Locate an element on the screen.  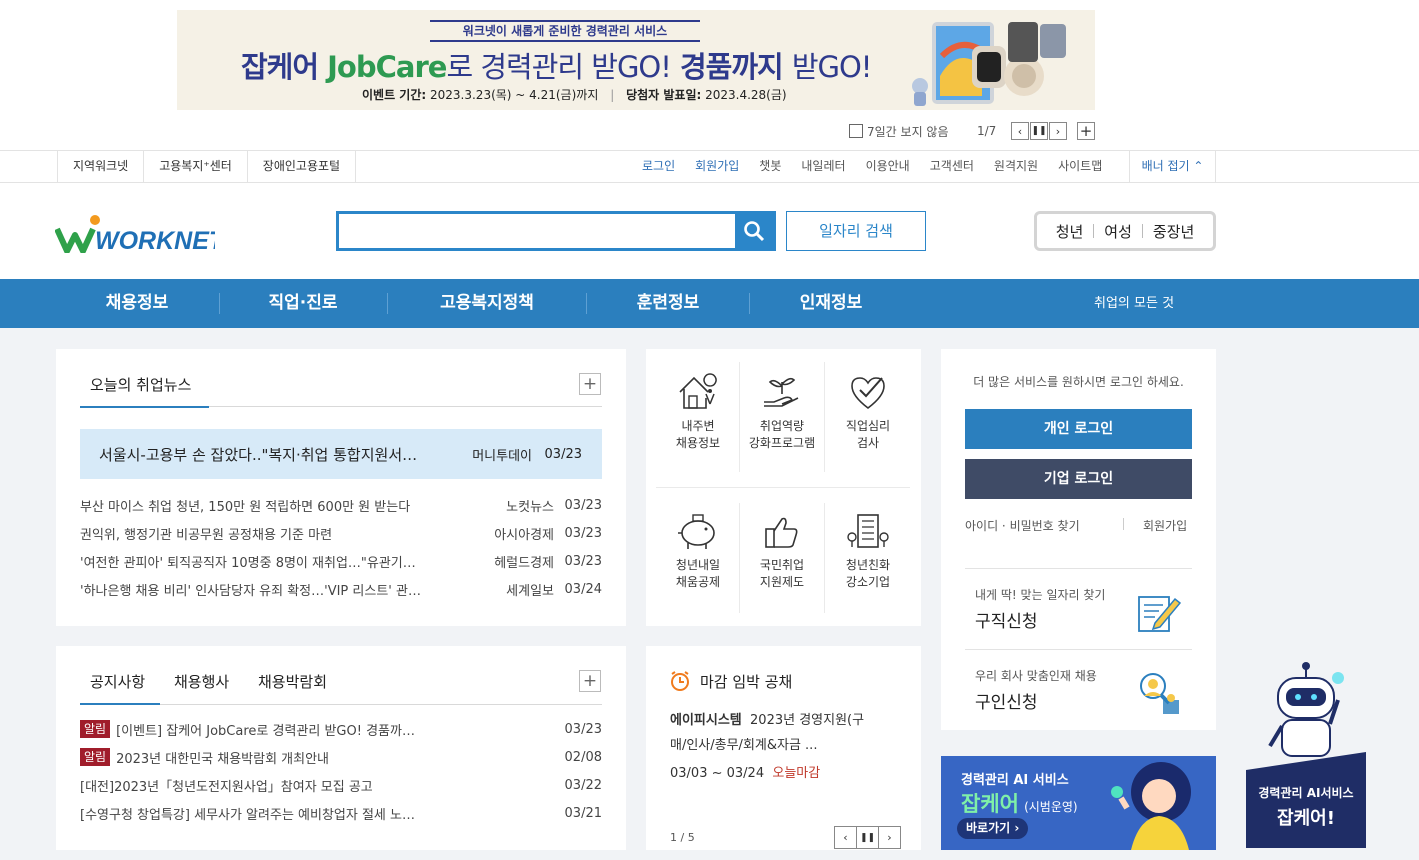
notice-item: [수영구청 창업특강] 세무사가 알려주는 예비창업자 절세 노… 03/21 is located at coordinates (341, 813).